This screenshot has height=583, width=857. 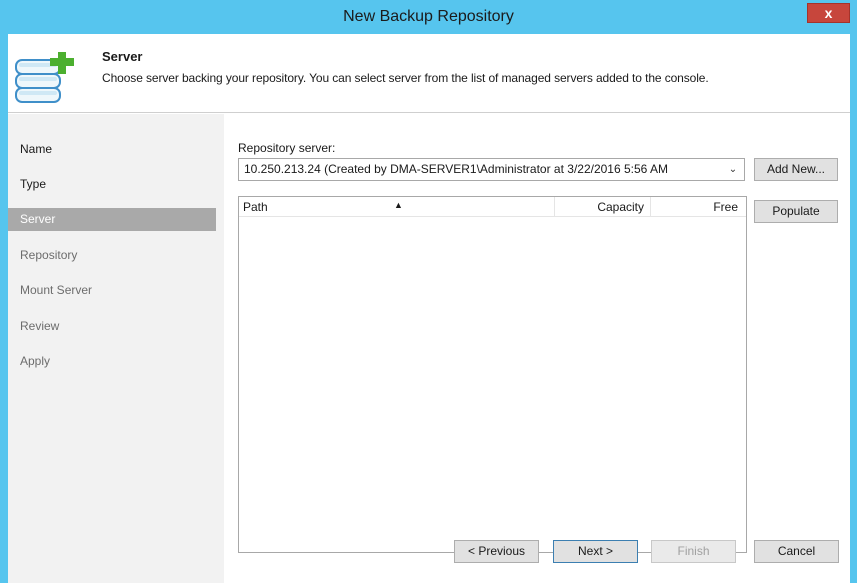 What do you see at coordinates (796, 211) in the screenshot?
I see `populate-button: Populate` at bounding box center [796, 211].